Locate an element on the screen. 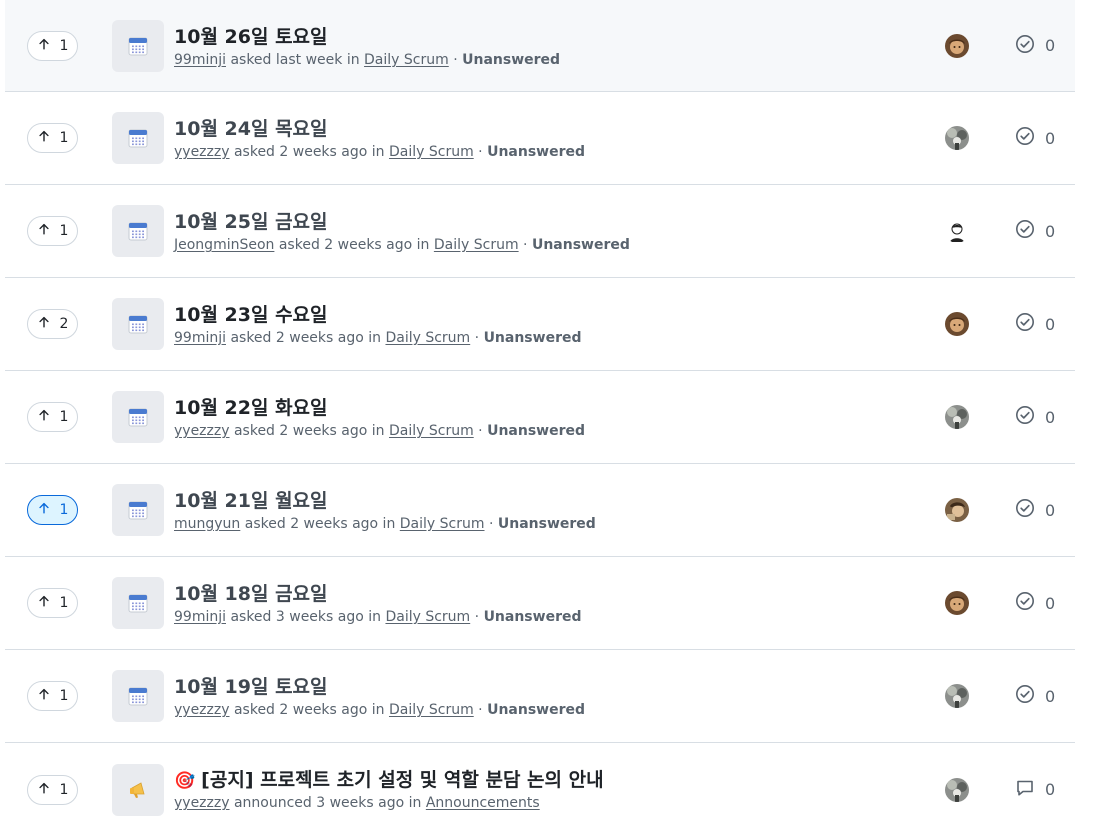 The width and height of the screenshot is (1102, 840). upvote-count: 1 is located at coordinates (64, 417).